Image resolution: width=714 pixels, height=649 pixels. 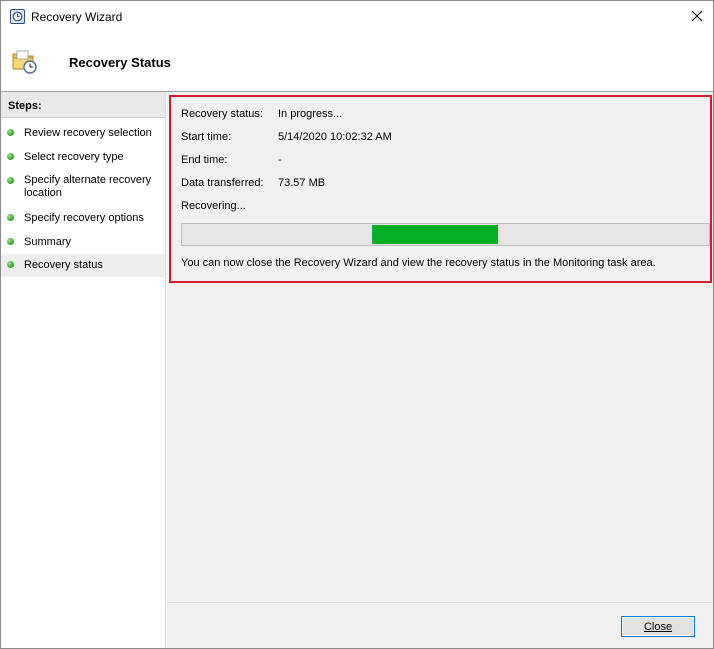 I want to click on close-icon, so click(x=697, y=16).